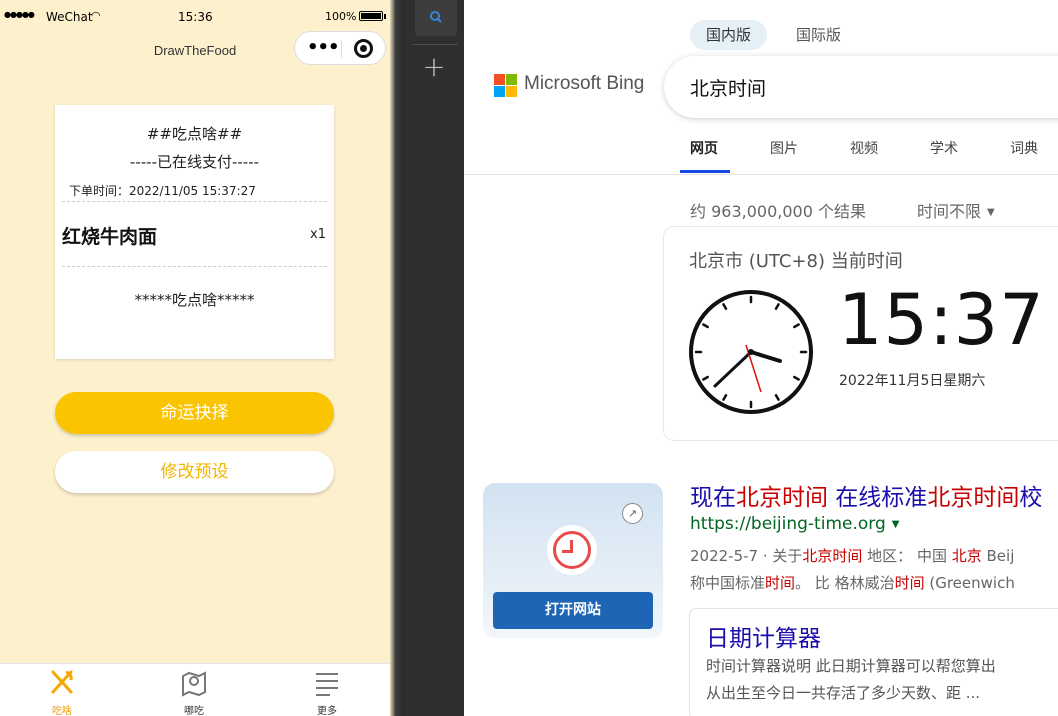 Image resolution: width=1058 pixels, height=716 pixels. What do you see at coordinates (788, 524) in the screenshot?
I see `url-text: https://beijing-time.org` at bounding box center [788, 524].